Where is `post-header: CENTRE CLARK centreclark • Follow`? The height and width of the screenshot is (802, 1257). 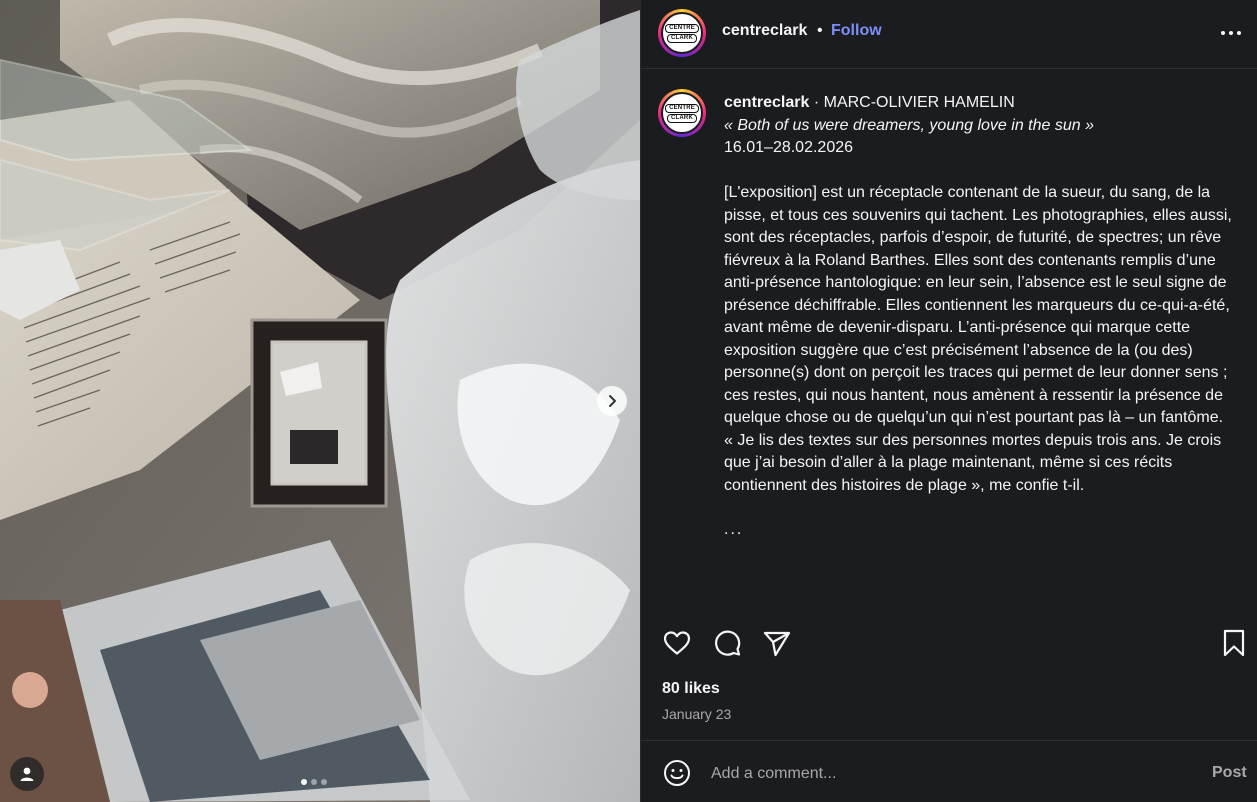
post-header: CENTRE CLARK centreclark • Follow is located at coordinates (949, 34).